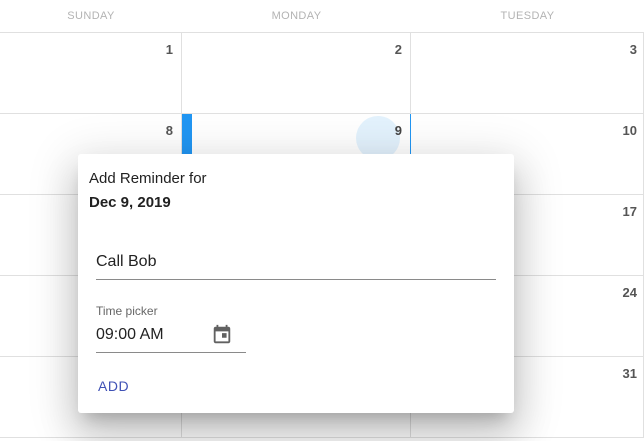 The image size is (644, 441). I want to click on reminder-text-value: Call Bob, so click(126, 261).